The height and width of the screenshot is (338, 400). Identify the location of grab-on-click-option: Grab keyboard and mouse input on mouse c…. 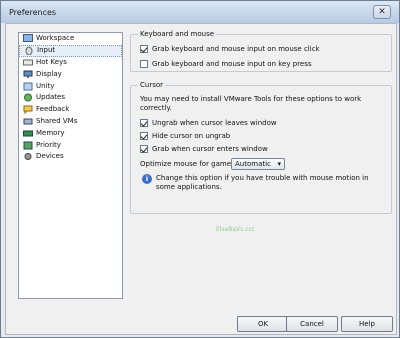
(230, 49).